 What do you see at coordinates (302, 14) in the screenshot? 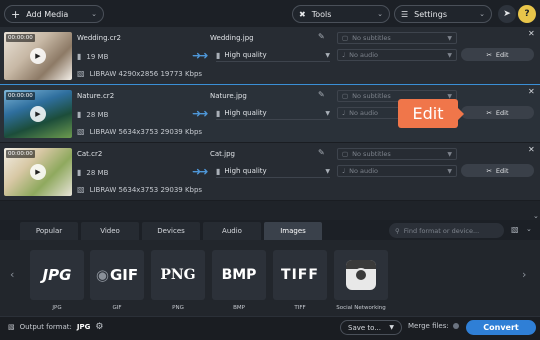
I see `tools-icon: ✖` at bounding box center [302, 14].